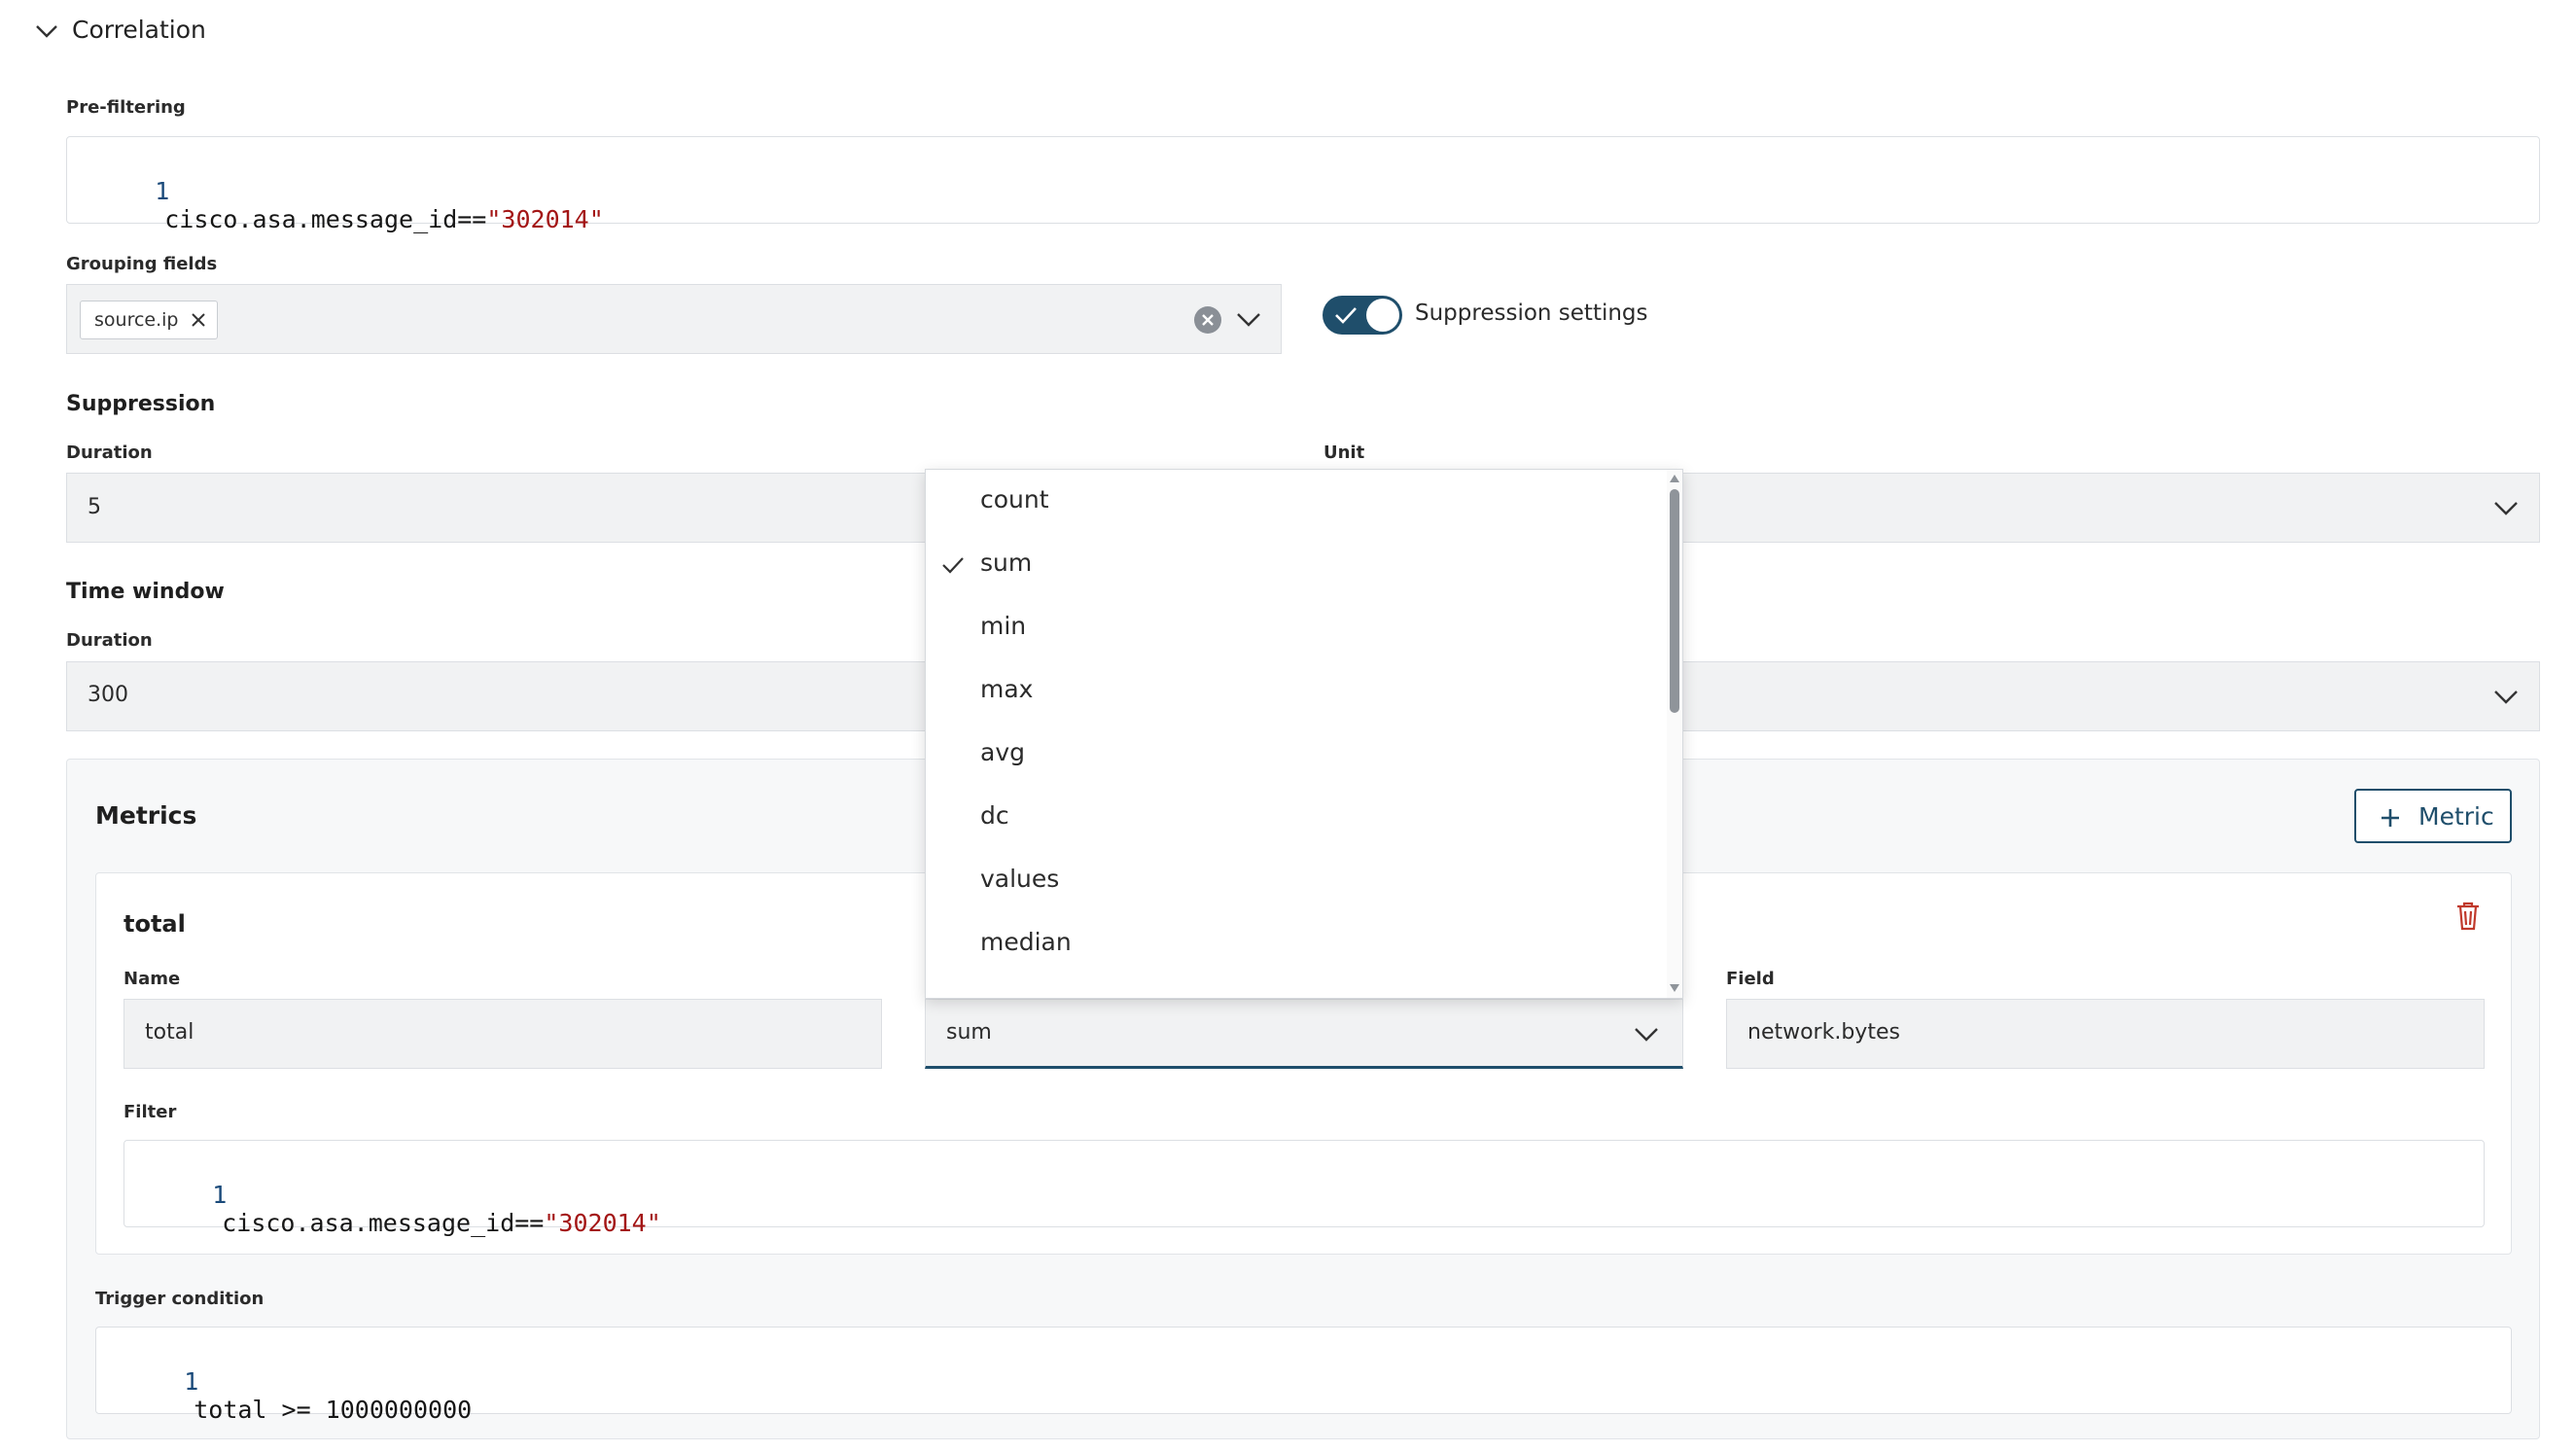 The image size is (2576, 1452). What do you see at coordinates (180, 1299) in the screenshot?
I see `trigger-label: Trigger condition` at bounding box center [180, 1299].